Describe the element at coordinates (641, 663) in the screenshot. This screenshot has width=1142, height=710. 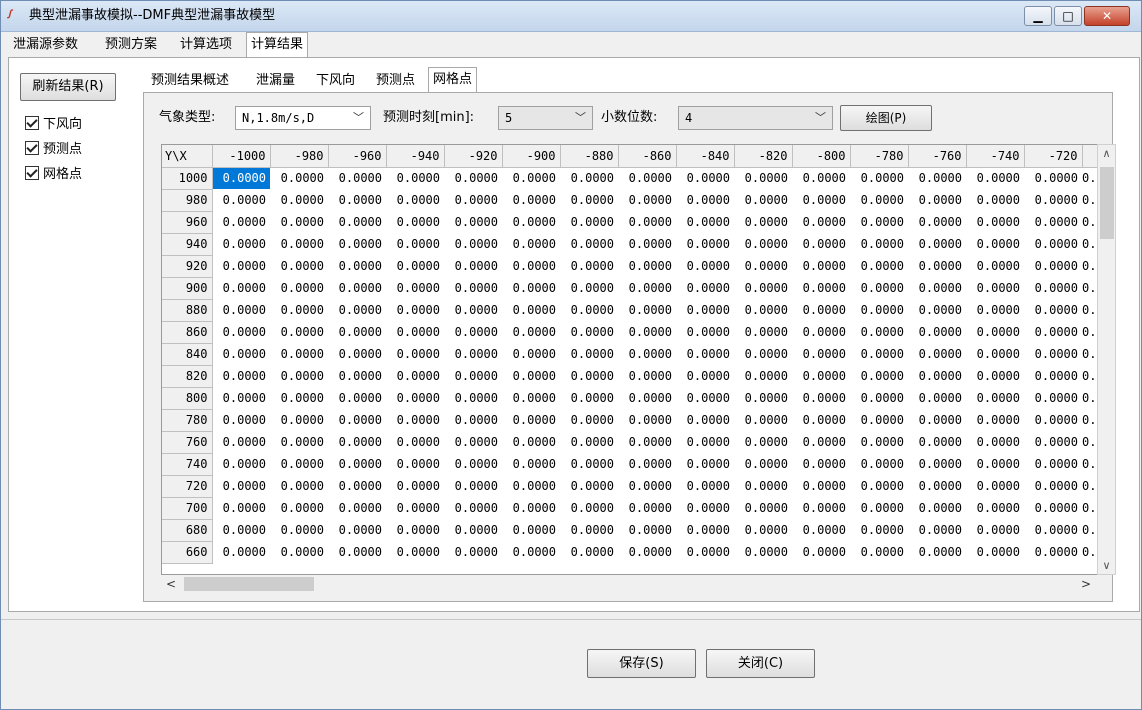
I see `save-button: 保存(S)` at that location.